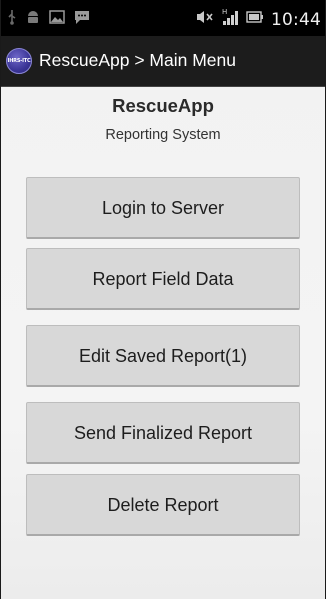  What do you see at coordinates (33, 19) in the screenshot?
I see `android-icon` at bounding box center [33, 19].